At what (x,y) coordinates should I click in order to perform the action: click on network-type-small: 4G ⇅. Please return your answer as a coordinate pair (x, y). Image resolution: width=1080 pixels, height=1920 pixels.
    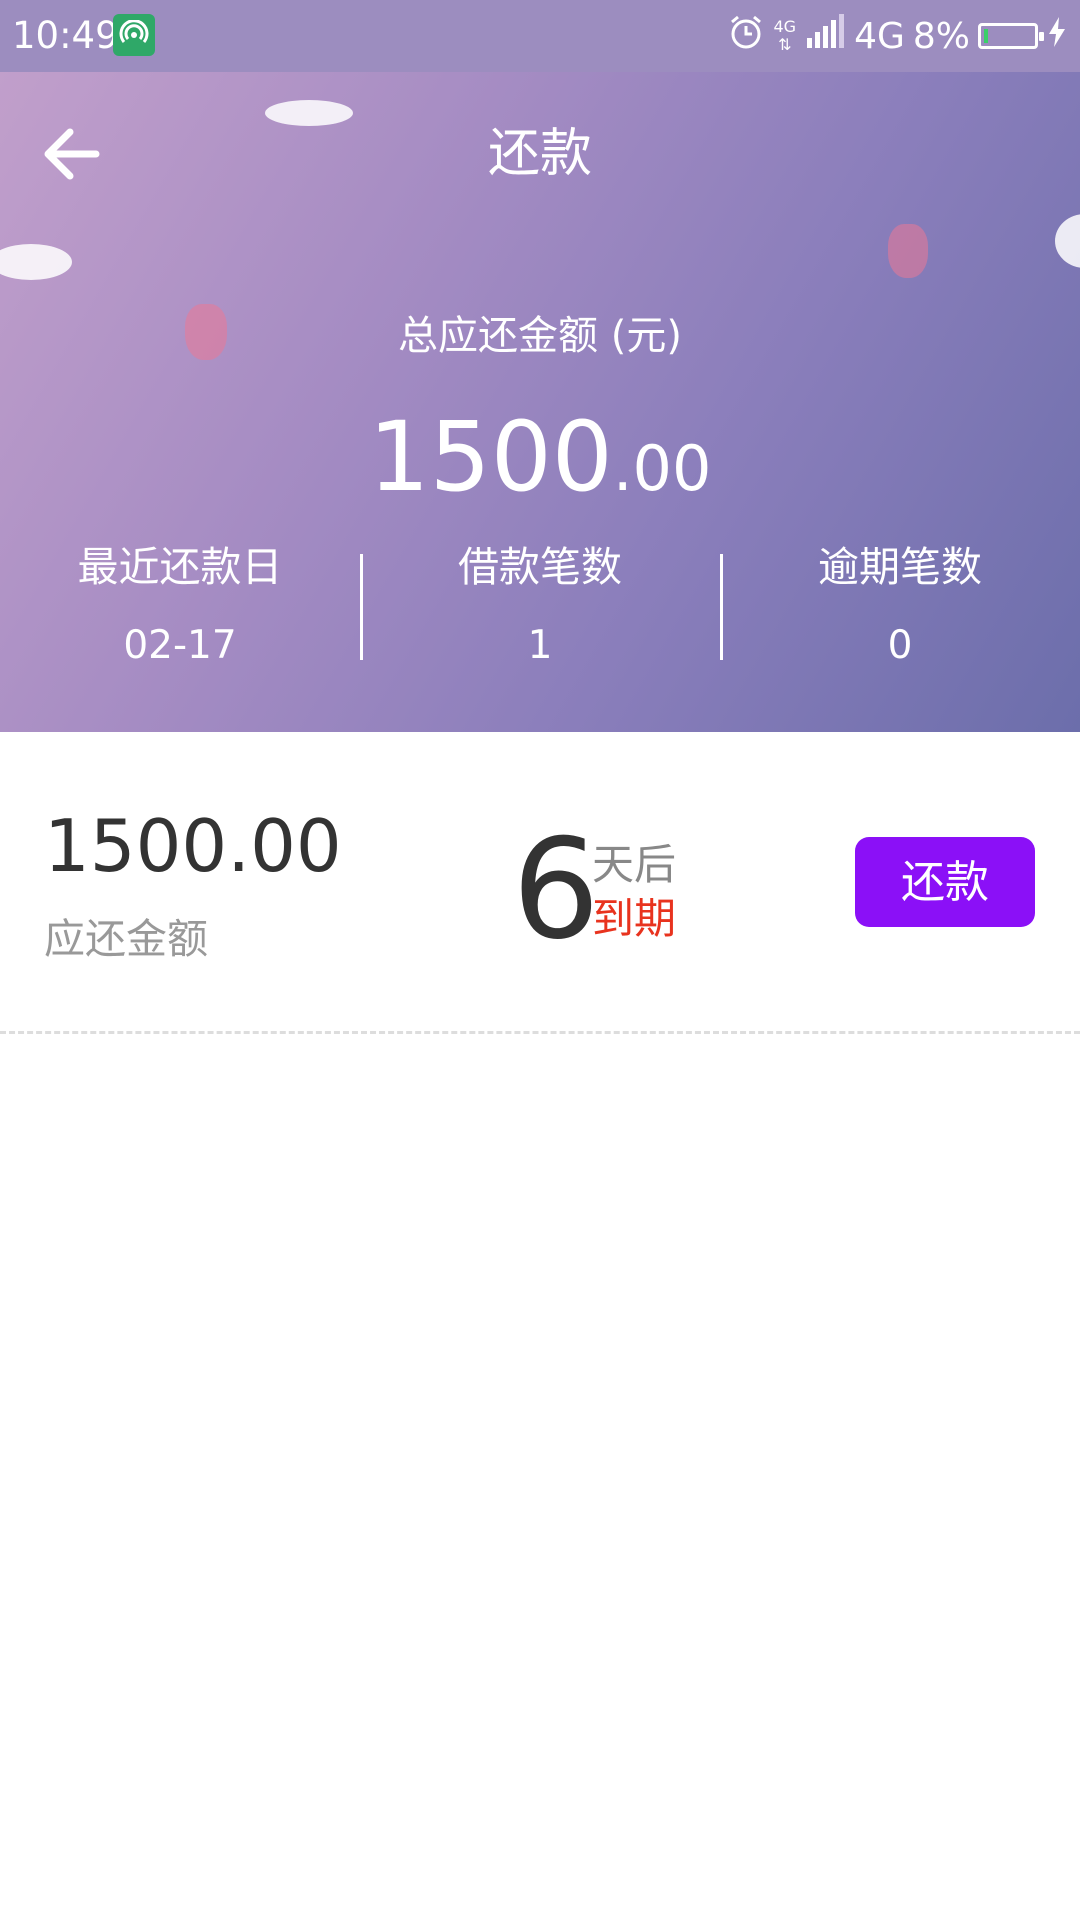
    Looking at the image, I should click on (784, 36).